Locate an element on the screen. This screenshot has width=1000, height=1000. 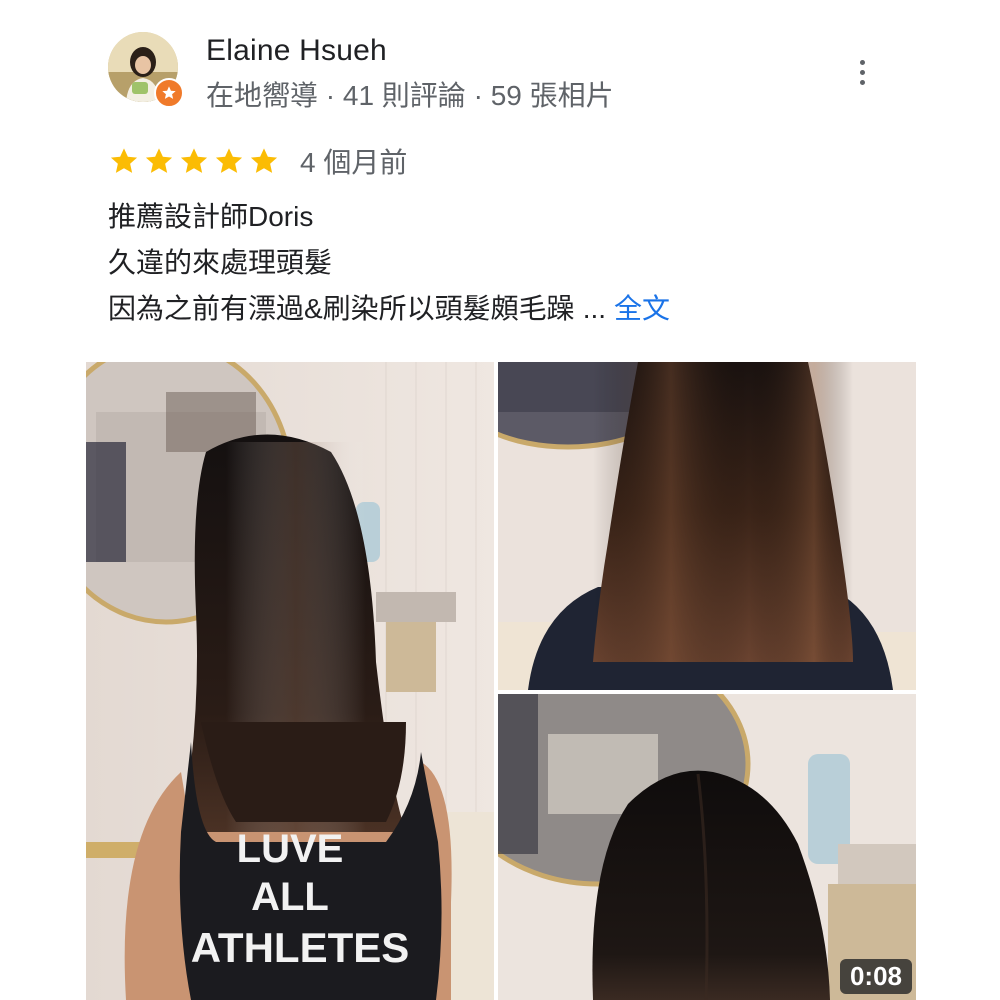
review-photo-before is located at coordinates (707, 526).